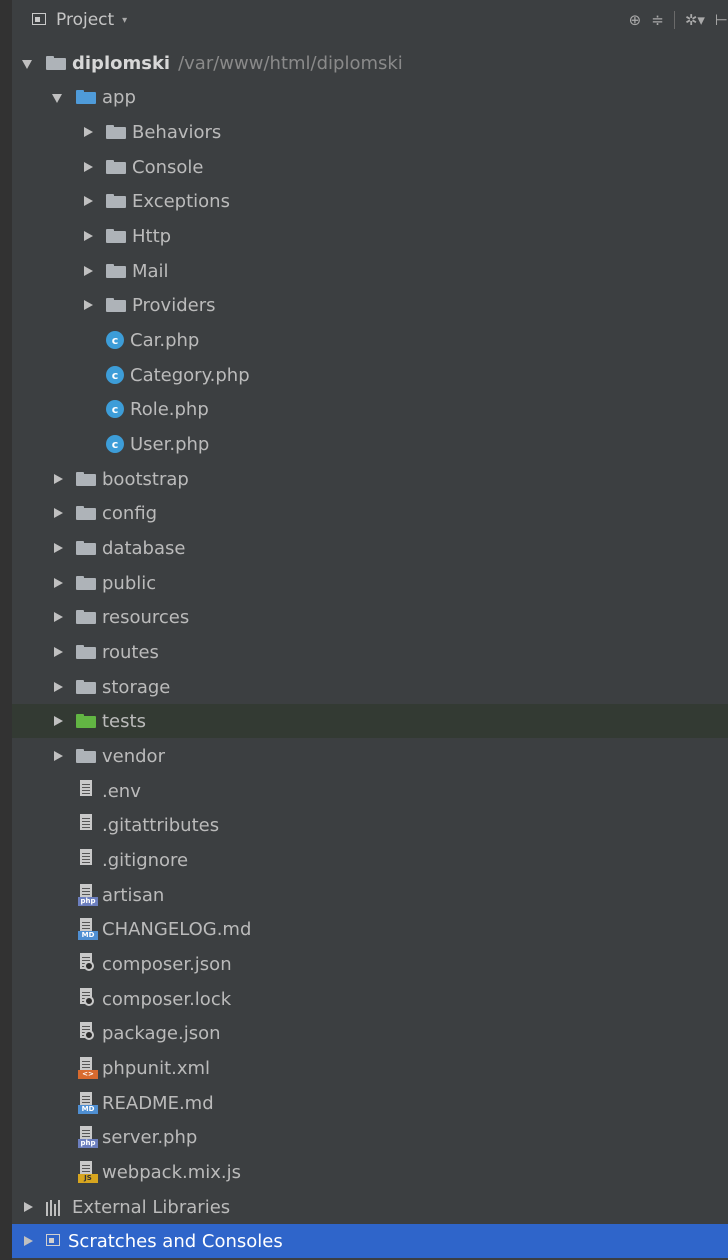 This screenshot has height=1260, width=728. Describe the element at coordinates (169, 409) in the screenshot. I see `file-label: Role.php` at that location.